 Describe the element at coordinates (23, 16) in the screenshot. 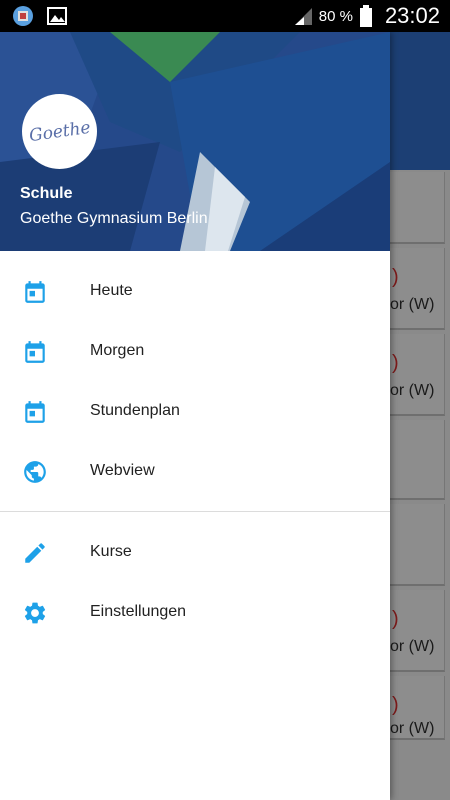

I see `app-notification-icon` at that location.